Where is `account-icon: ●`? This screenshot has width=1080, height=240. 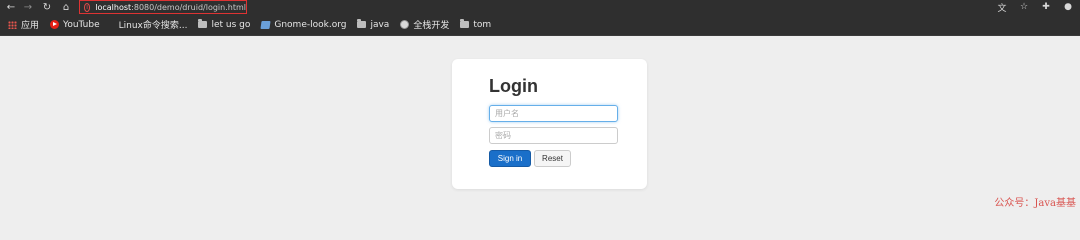 account-icon: ● is located at coordinates (1068, 7).